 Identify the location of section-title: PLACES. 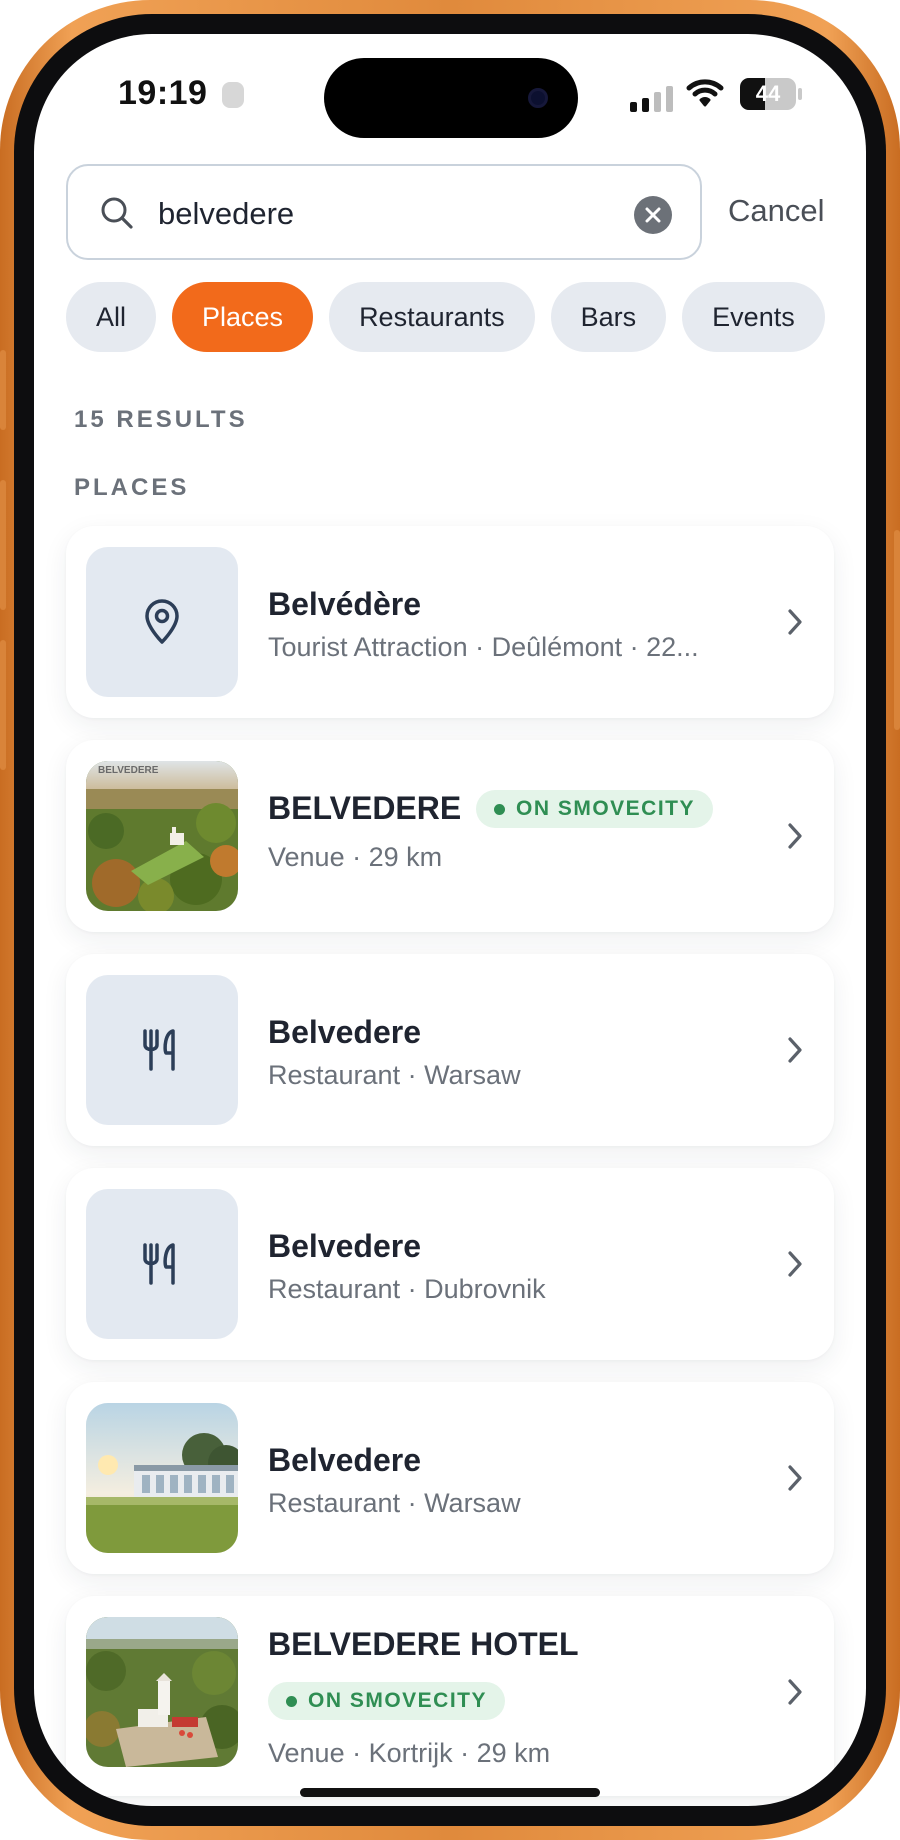
(132, 487).